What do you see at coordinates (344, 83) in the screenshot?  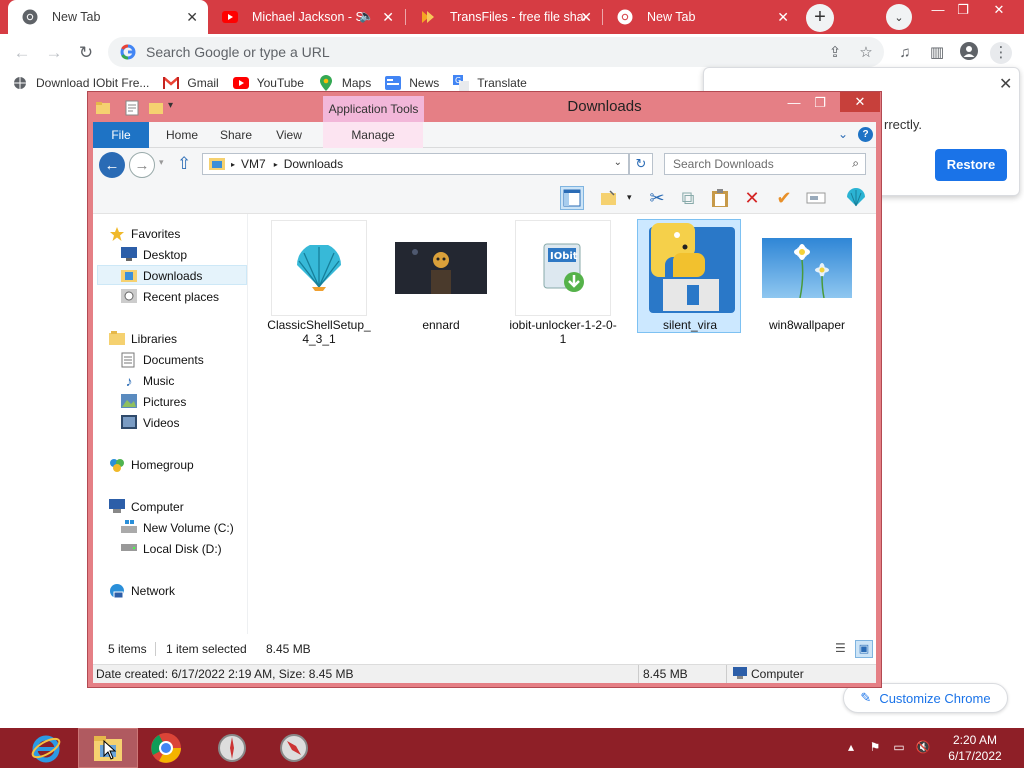 I see `bookmark-maps: Maps` at bounding box center [344, 83].